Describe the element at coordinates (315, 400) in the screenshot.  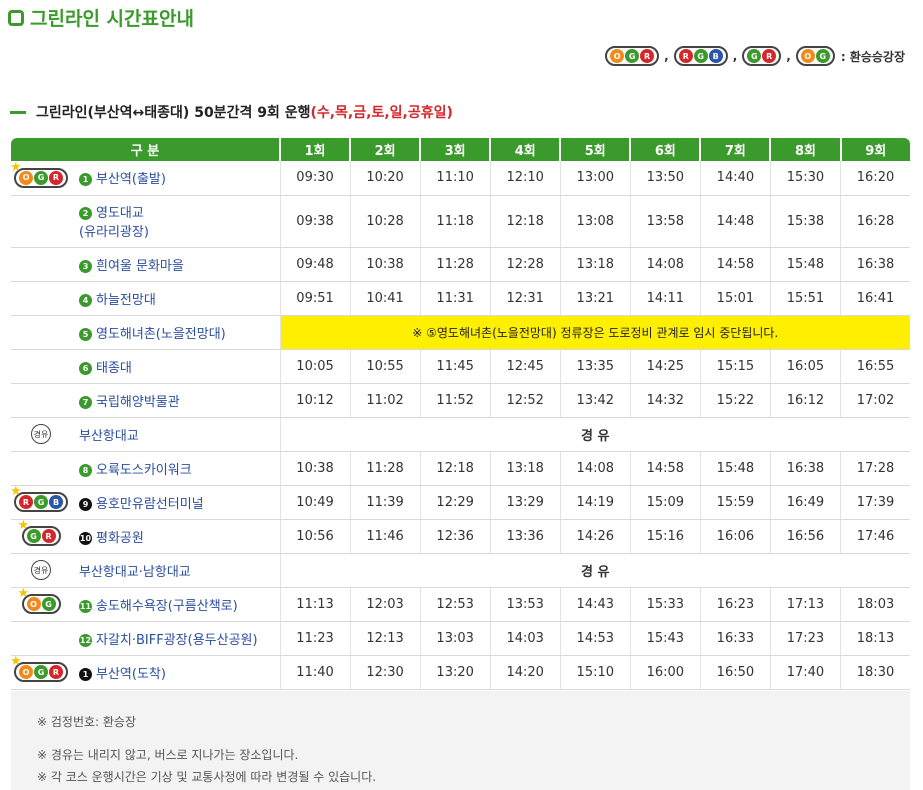
I see `time-cell: 10:12` at that location.